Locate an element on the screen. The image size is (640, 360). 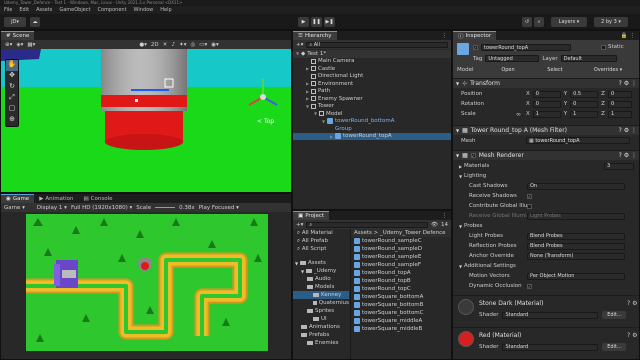
probes-row: ▼ Probes is located at coordinates (546, 226).